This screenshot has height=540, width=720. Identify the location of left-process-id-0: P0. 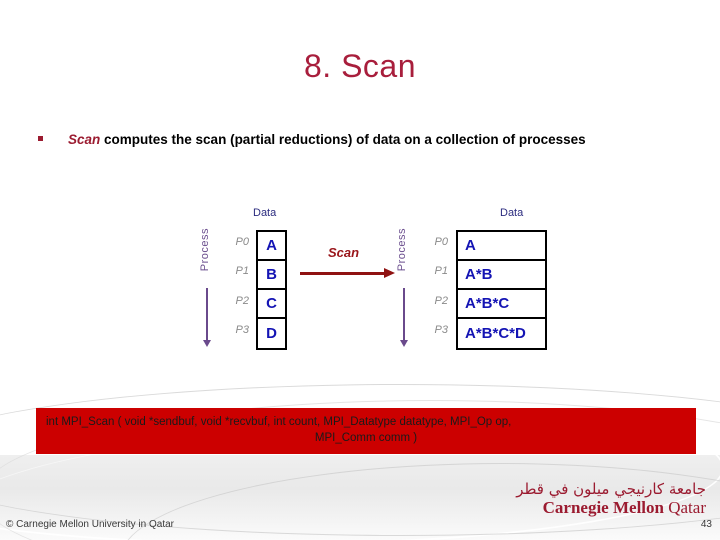
(242, 242).